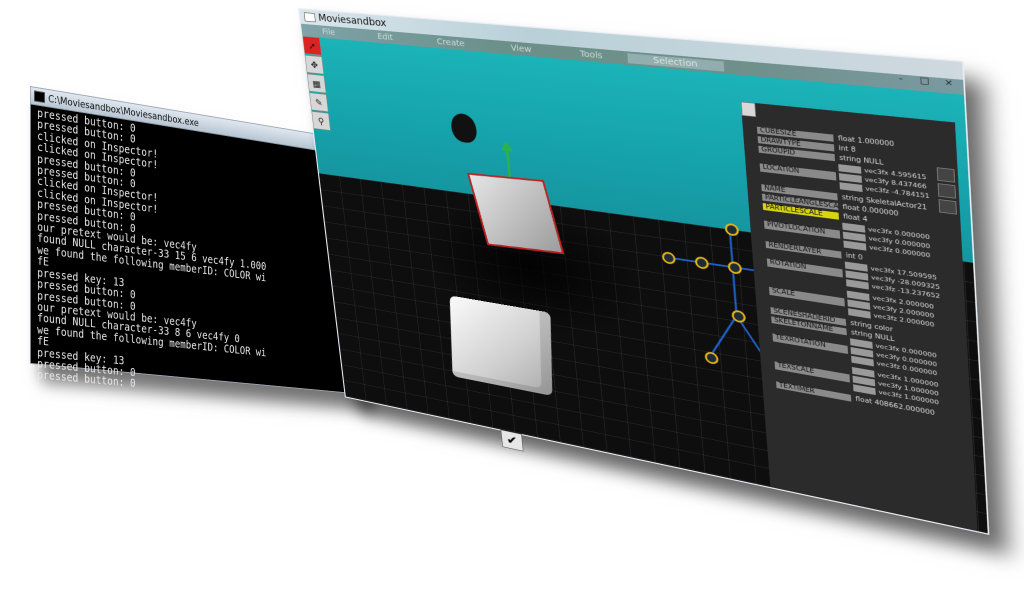 The image size is (1024, 604). I want to click on grid-tool-icon: ▦, so click(316, 83).